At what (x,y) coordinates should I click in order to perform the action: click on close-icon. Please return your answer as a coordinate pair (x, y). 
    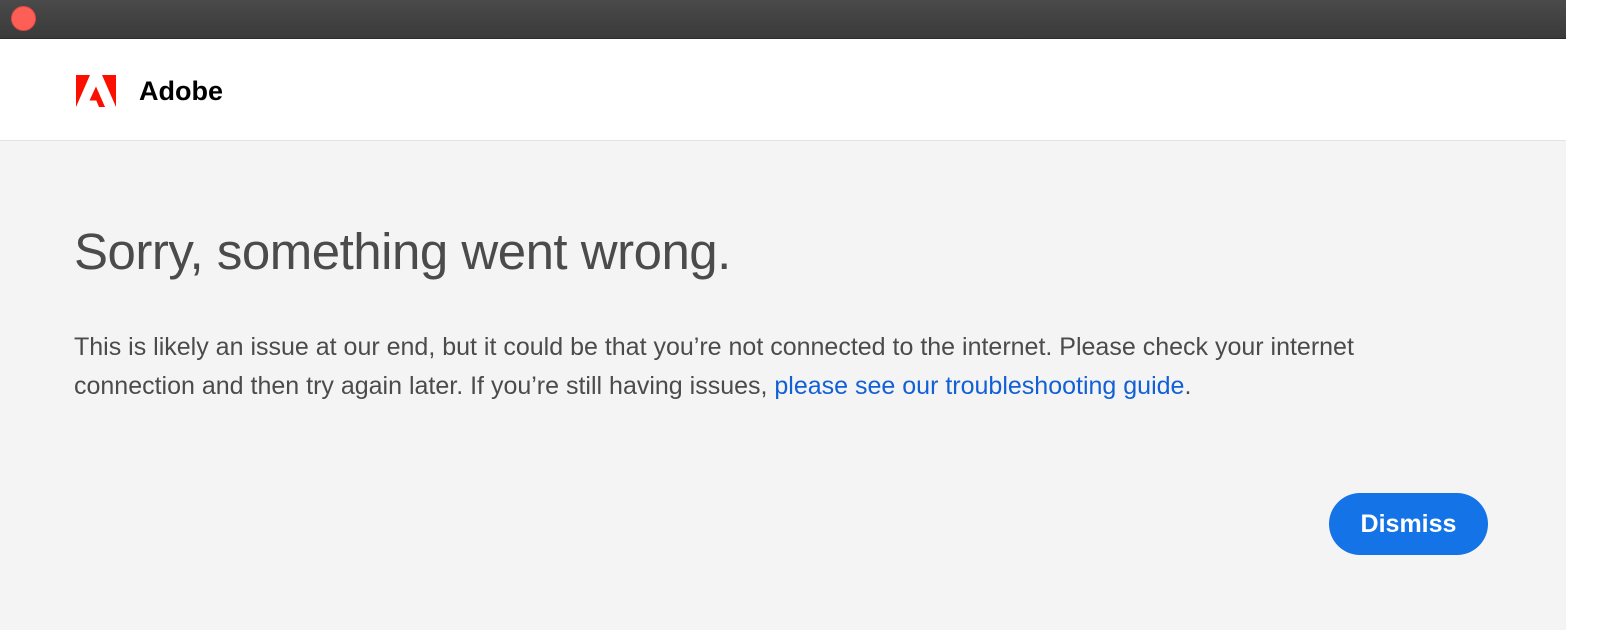
    Looking at the image, I should click on (23, 18).